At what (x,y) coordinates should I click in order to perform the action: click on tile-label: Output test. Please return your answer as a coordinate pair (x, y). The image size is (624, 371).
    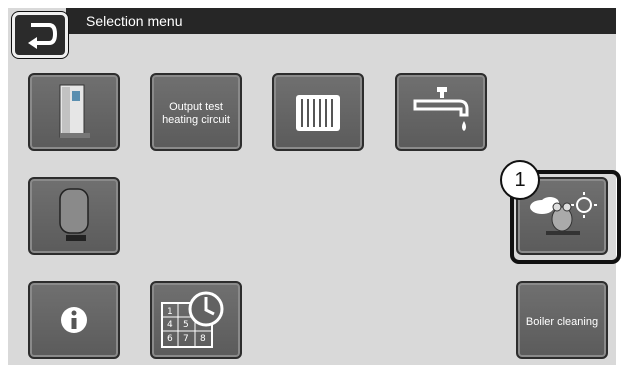
    Looking at the image, I should click on (196, 107).